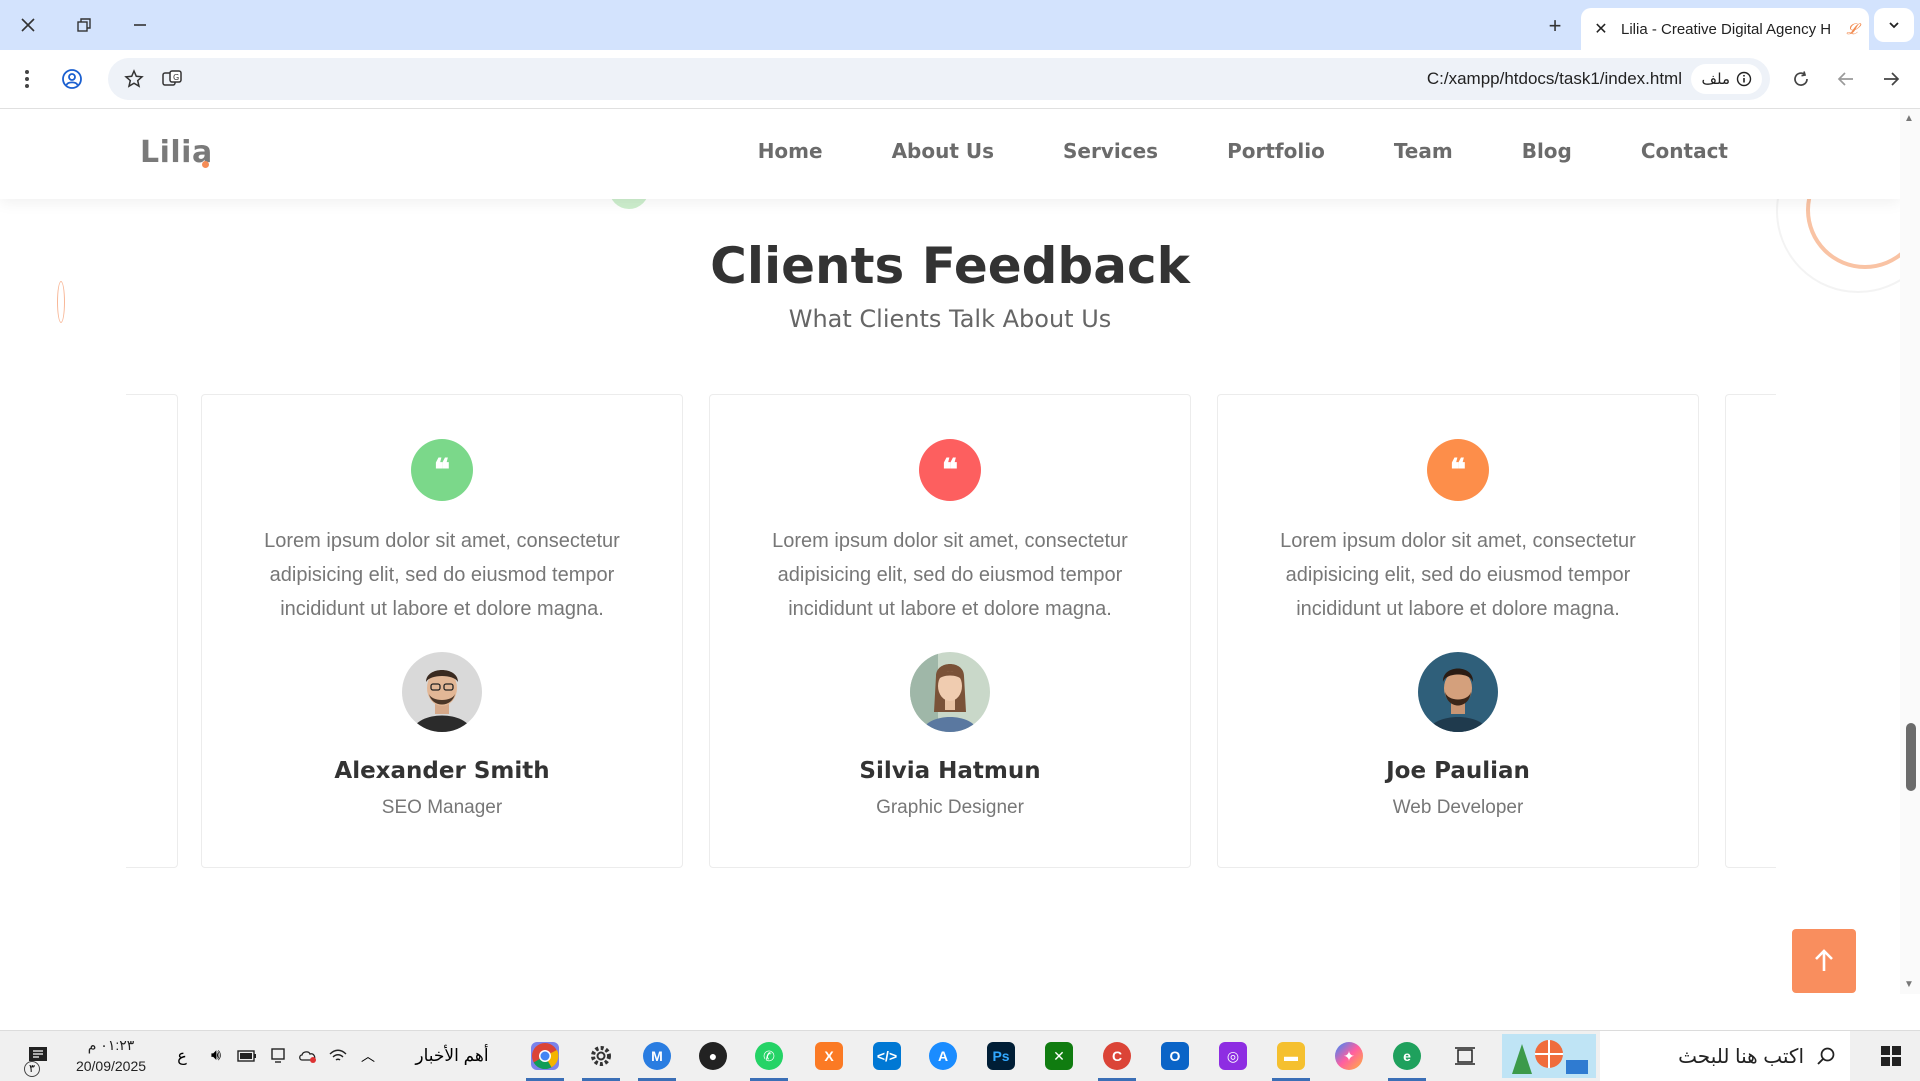 The width and height of the screenshot is (1920, 1081). Describe the element at coordinates (1894, 25) in the screenshot. I see `tab-search-menu-button` at that location.